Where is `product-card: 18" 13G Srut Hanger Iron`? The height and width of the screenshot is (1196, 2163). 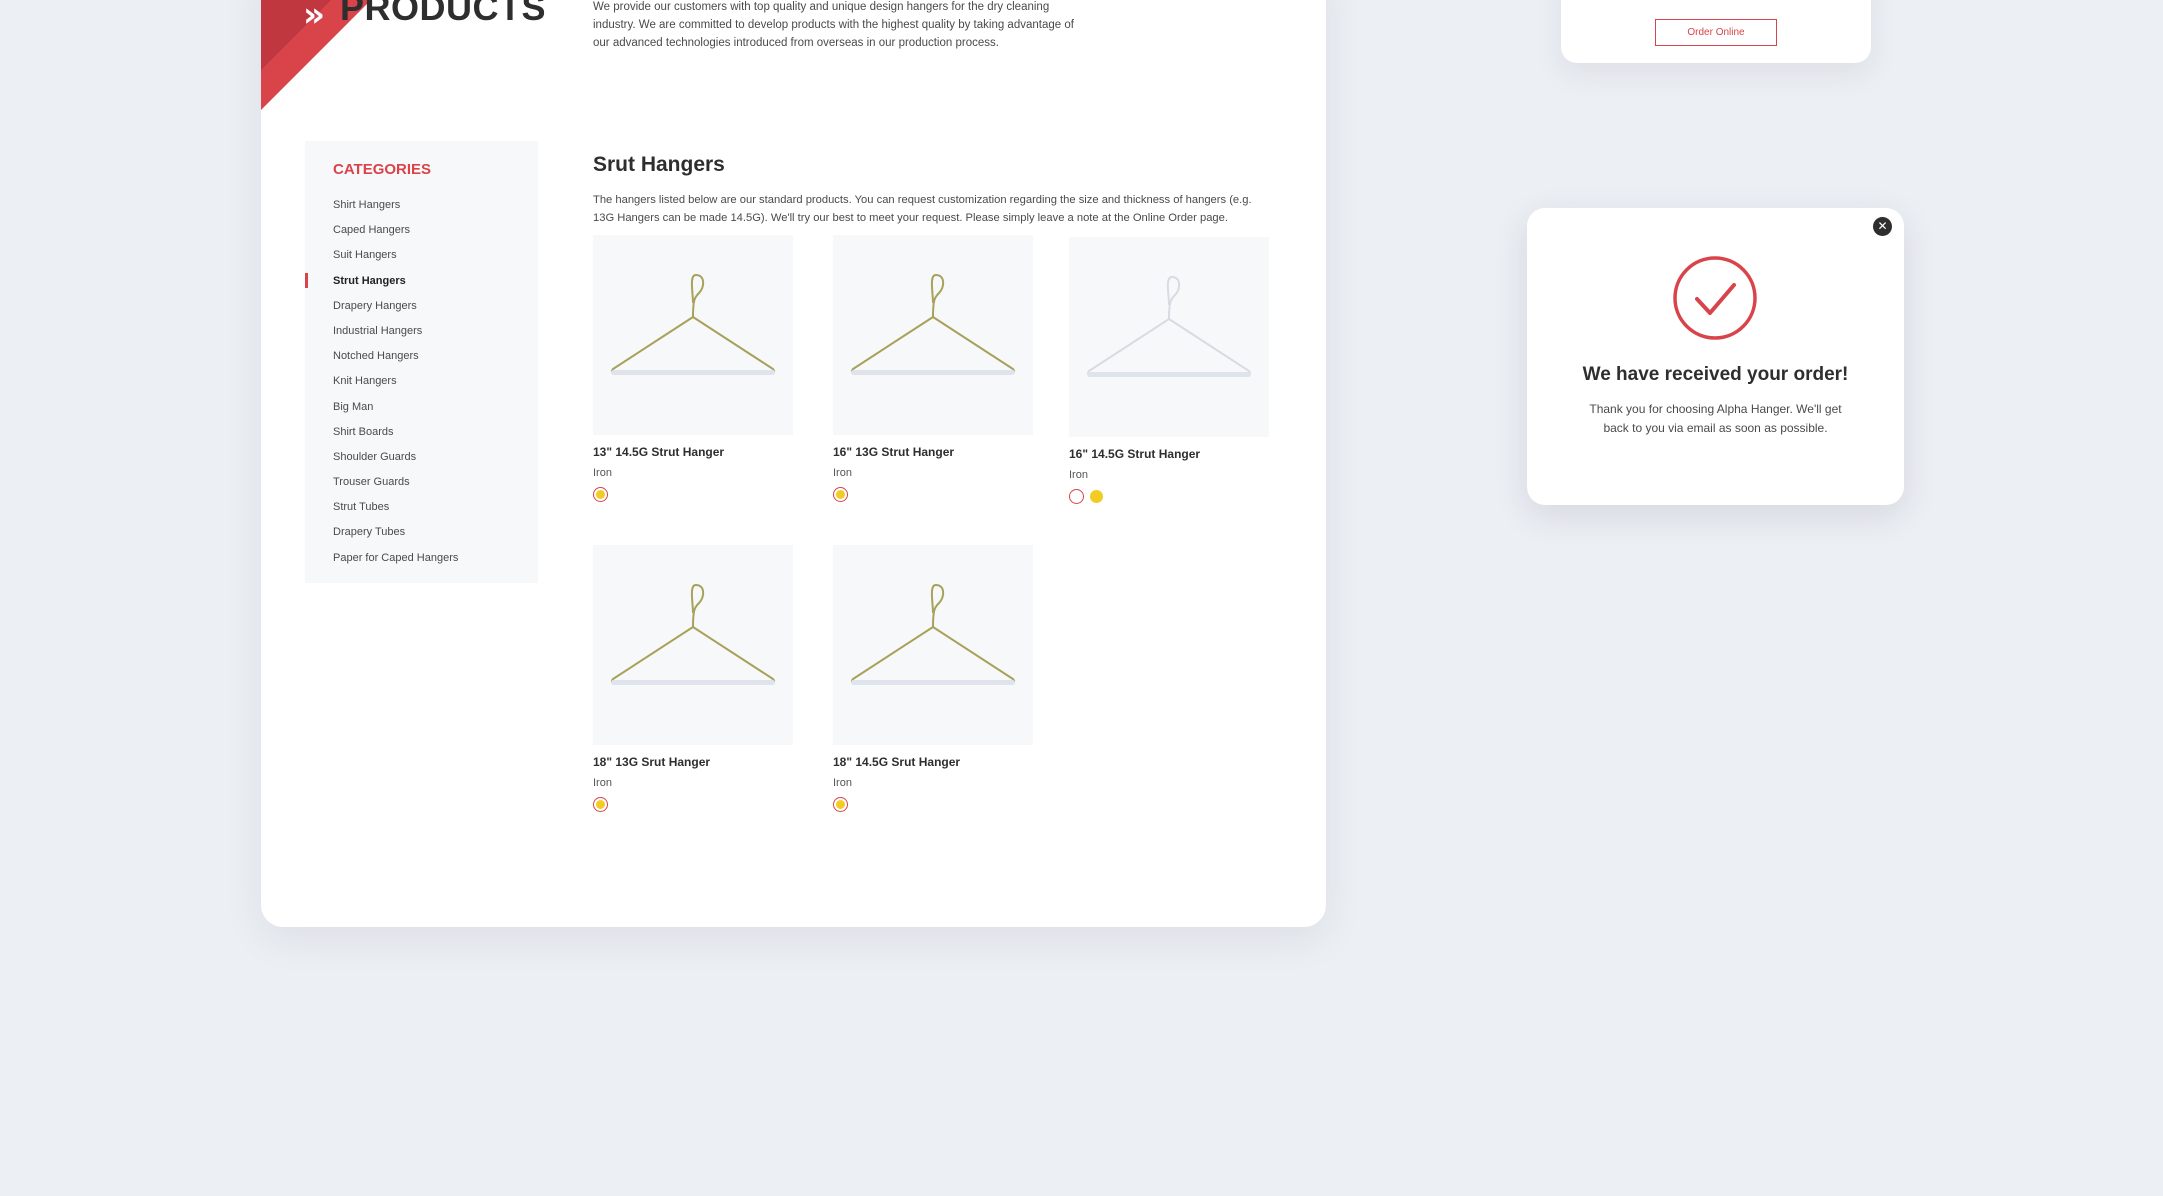
product-card: 18" 13G Srut Hanger Iron is located at coordinates (693, 679).